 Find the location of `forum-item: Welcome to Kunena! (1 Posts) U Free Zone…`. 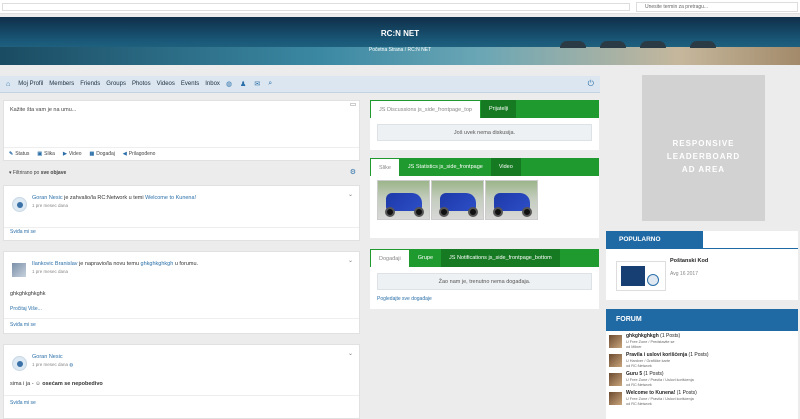

forum-item: Welcome to Kunena! (1 Posts) U Free Zone… is located at coordinates (702, 398).